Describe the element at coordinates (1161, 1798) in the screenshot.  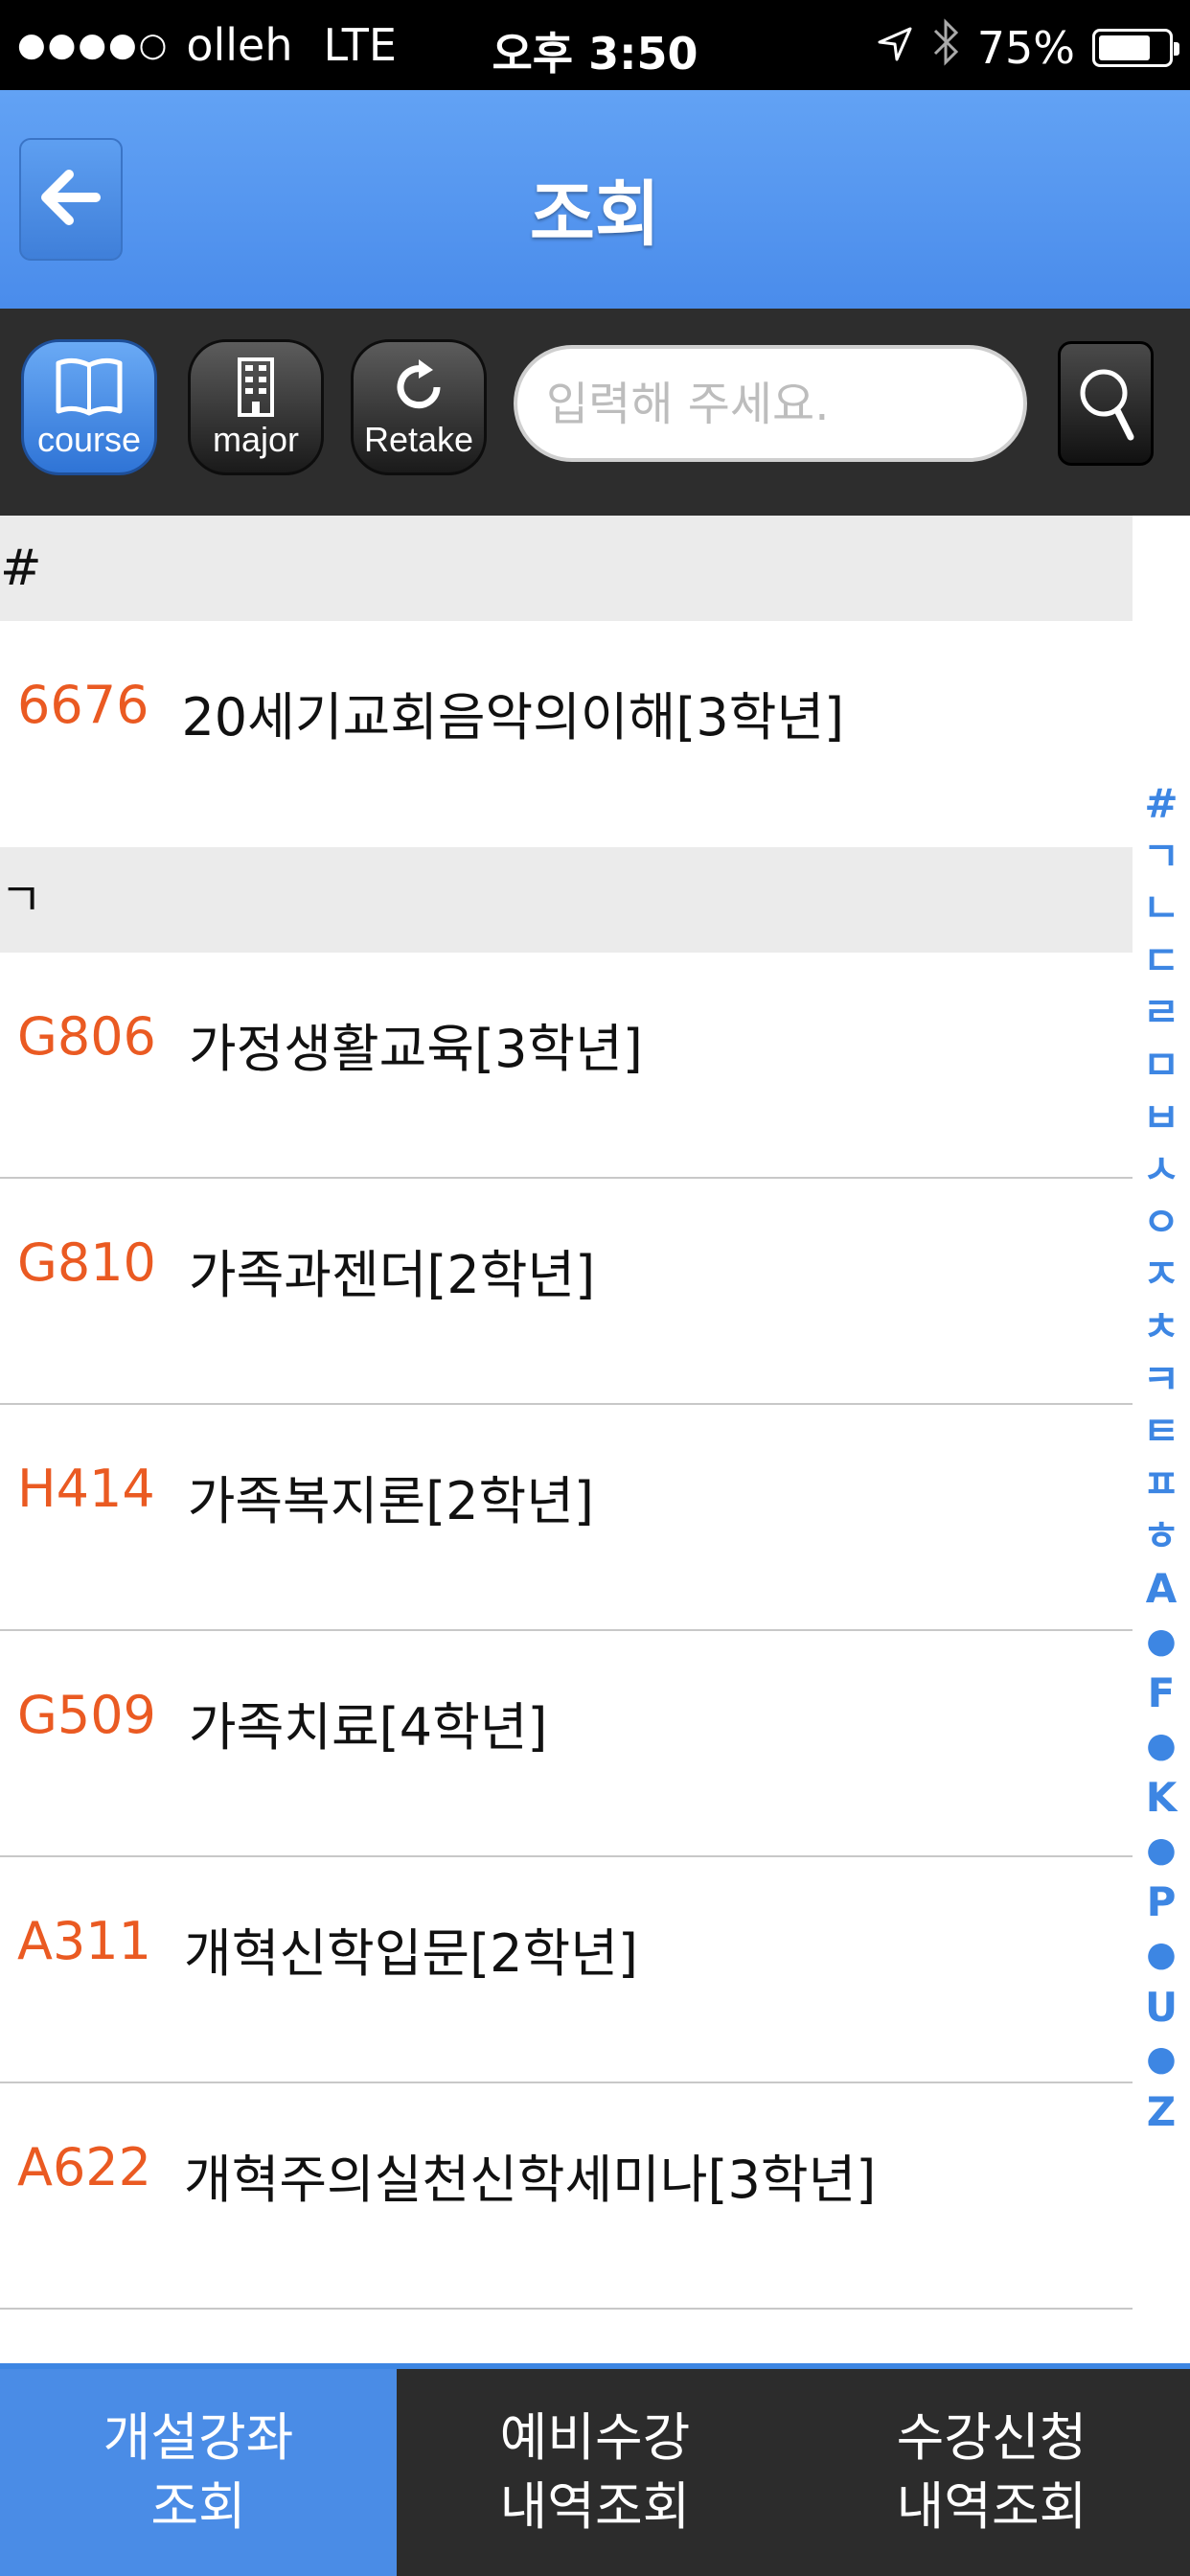
I see `index-letter: K` at that location.